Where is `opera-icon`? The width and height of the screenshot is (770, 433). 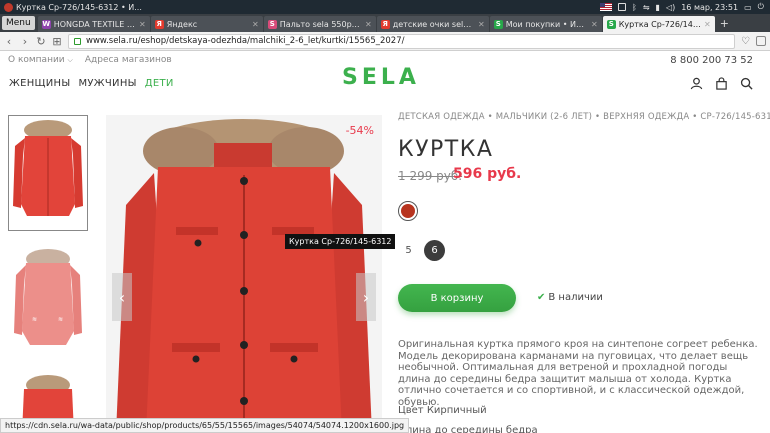 opera-icon is located at coordinates (8, 7).